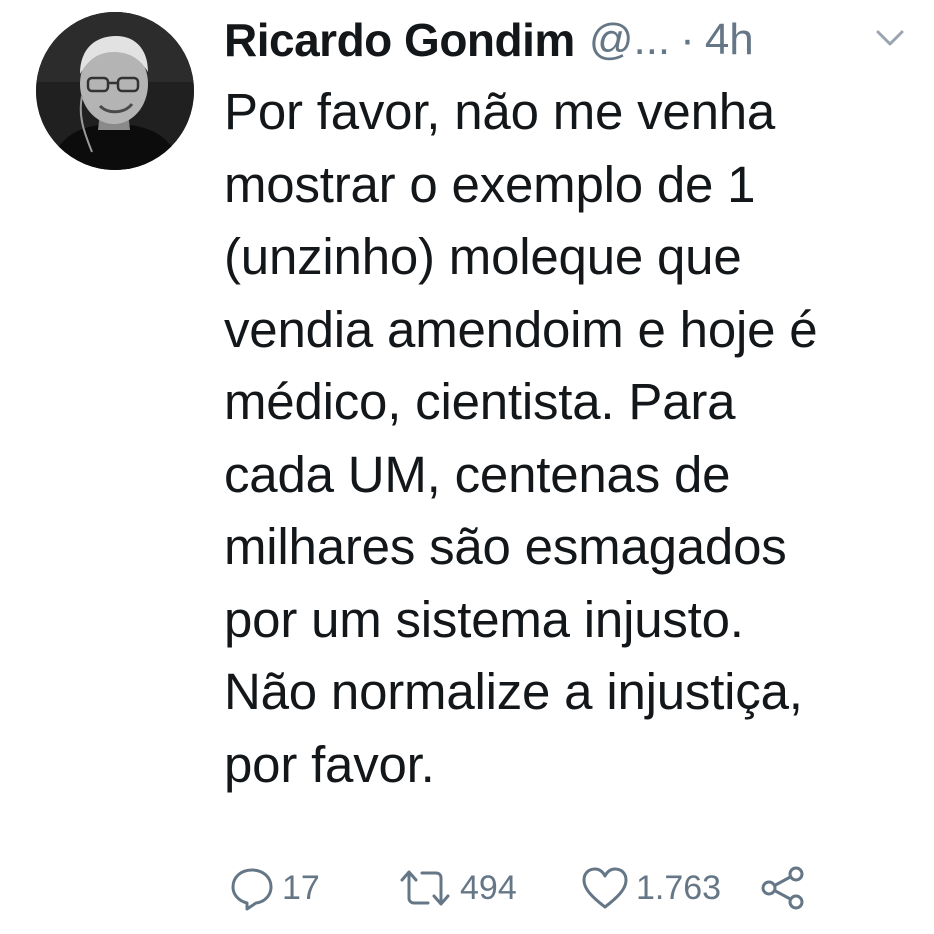 The image size is (934, 934). What do you see at coordinates (456, 888) in the screenshot?
I see `retweet-button: 494` at bounding box center [456, 888].